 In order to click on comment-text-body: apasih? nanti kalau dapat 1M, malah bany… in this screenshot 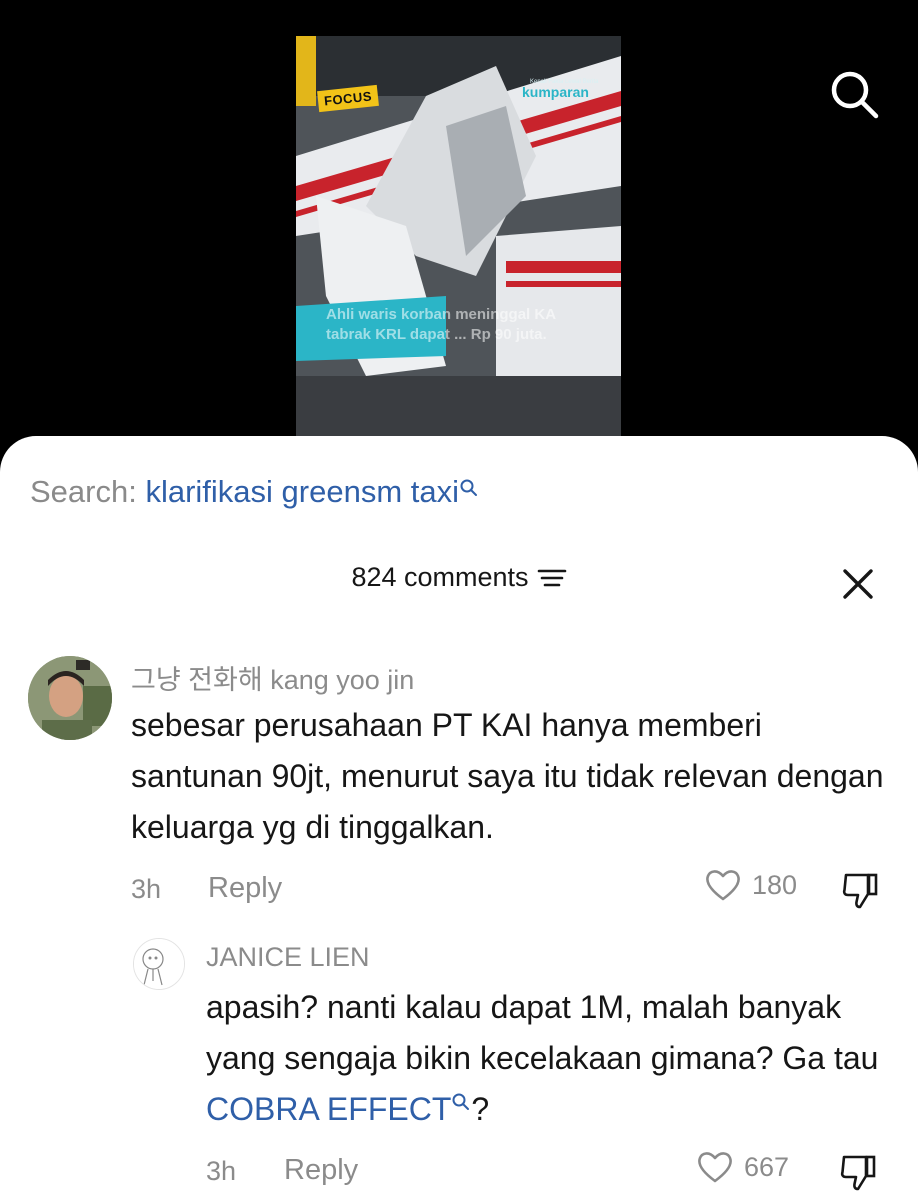, I will do `click(542, 1032)`.